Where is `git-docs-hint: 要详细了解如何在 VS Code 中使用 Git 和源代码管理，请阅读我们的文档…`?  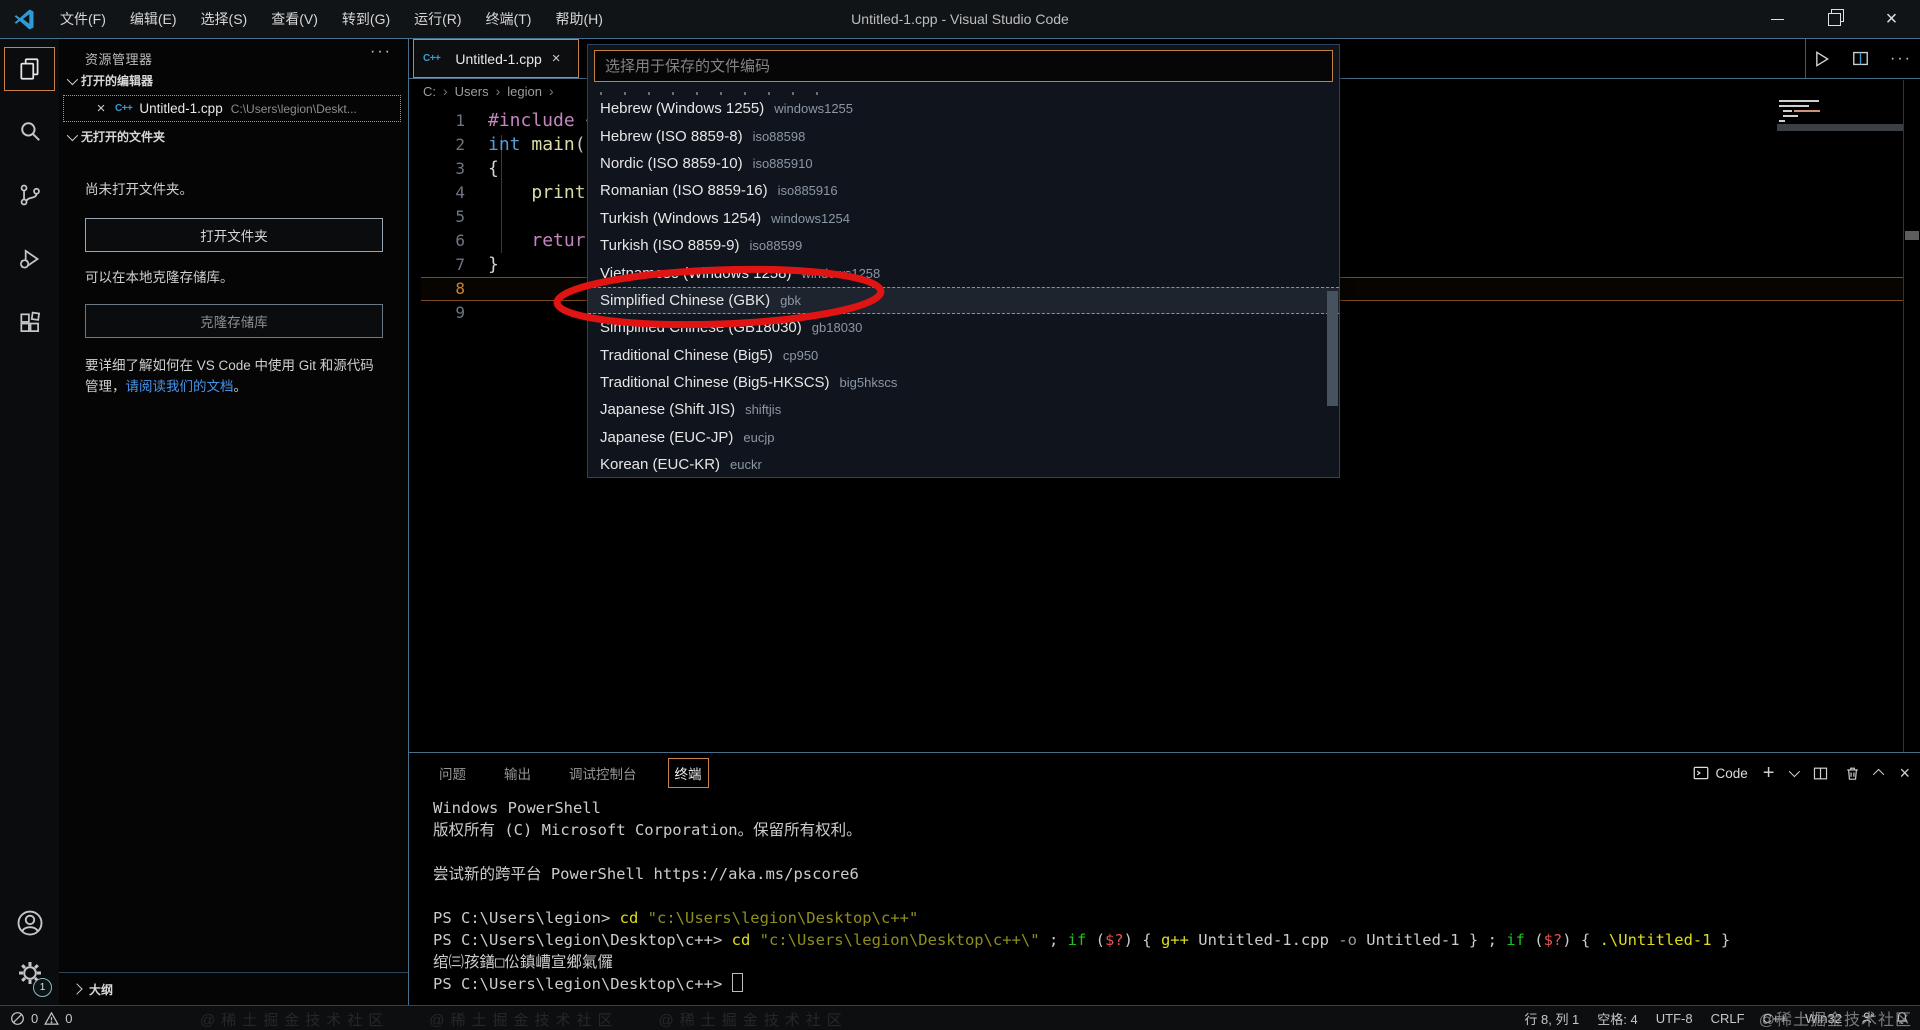 git-docs-hint: 要详细了解如何在 VS Code 中使用 Git 和源代码管理，请阅读我们的文档… is located at coordinates (229, 376).